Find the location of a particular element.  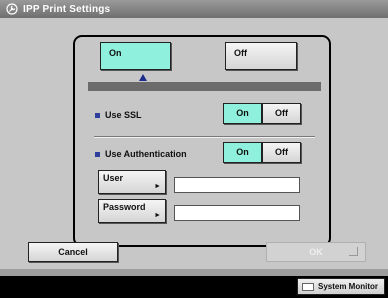

cancel-button: Cancel is located at coordinates (73, 252).